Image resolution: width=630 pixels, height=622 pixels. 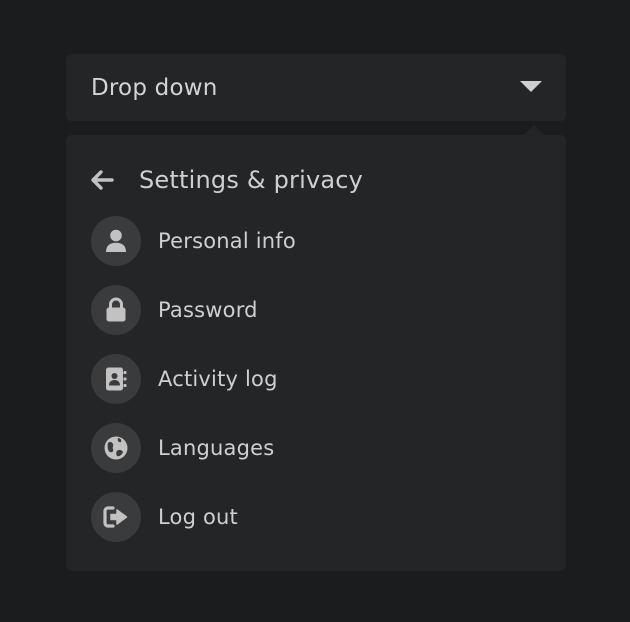 What do you see at coordinates (316, 517) in the screenshot?
I see `menu-item-log-out: Log out` at bounding box center [316, 517].